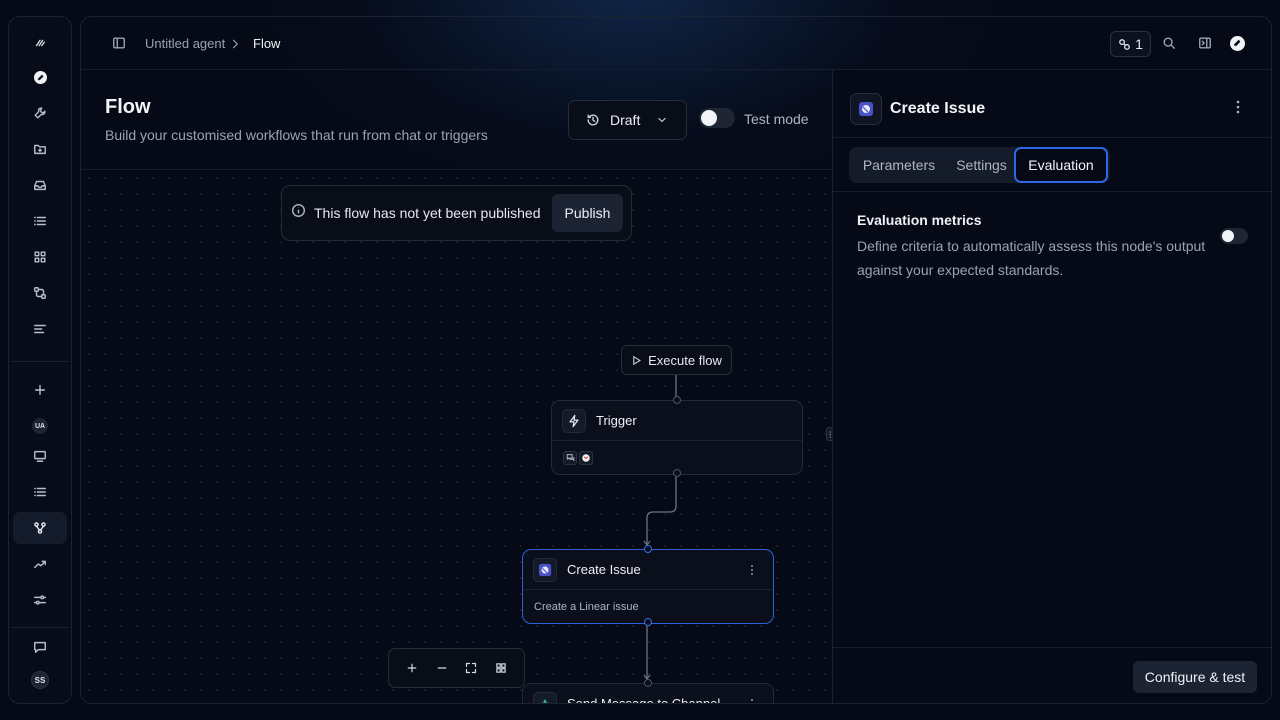 This screenshot has height=720, width=1280. What do you see at coordinates (685, 360) in the screenshot?
I see `execute-flow-label: Execute flow` at bounding box center [685, 360].